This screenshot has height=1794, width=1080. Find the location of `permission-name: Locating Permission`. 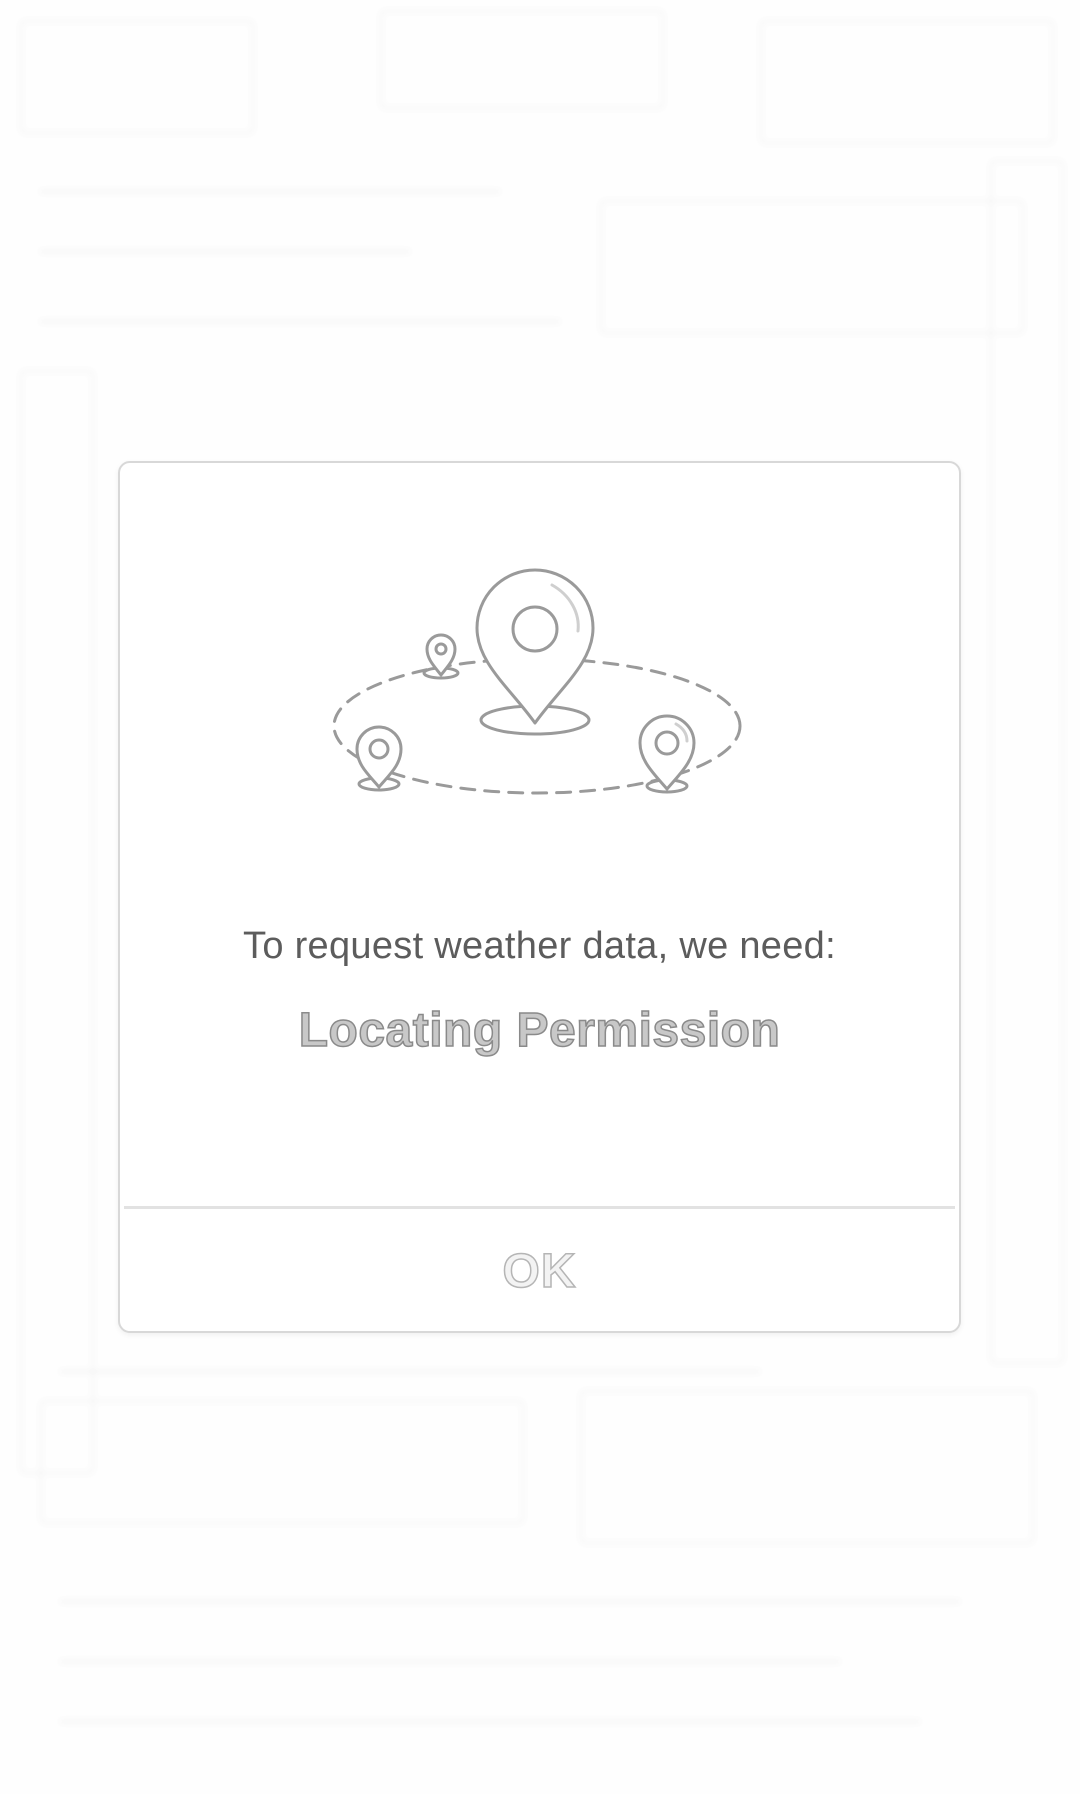

permission-name: Locating Permission is located at coordinates (539, 1030).